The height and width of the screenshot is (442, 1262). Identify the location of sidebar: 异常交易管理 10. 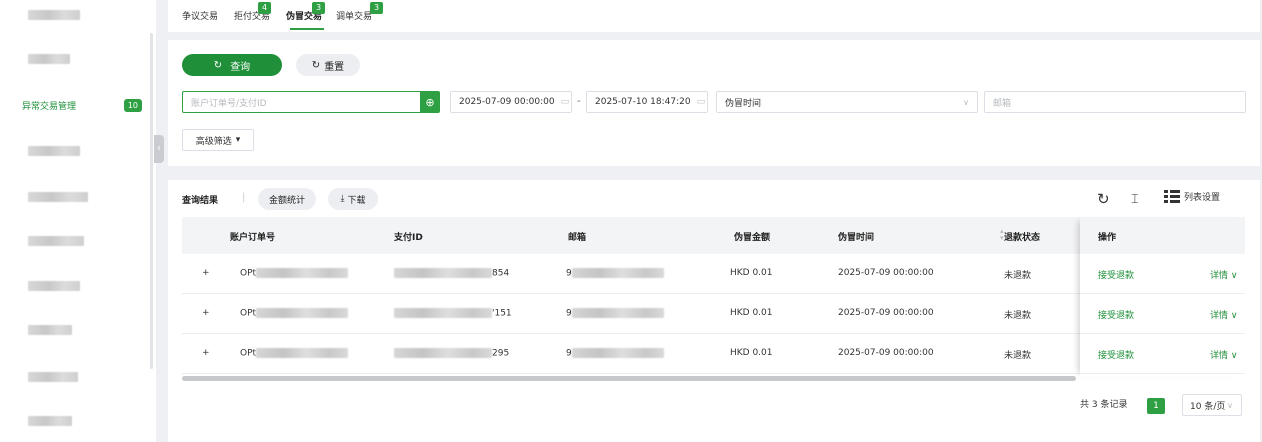
(78, 221).